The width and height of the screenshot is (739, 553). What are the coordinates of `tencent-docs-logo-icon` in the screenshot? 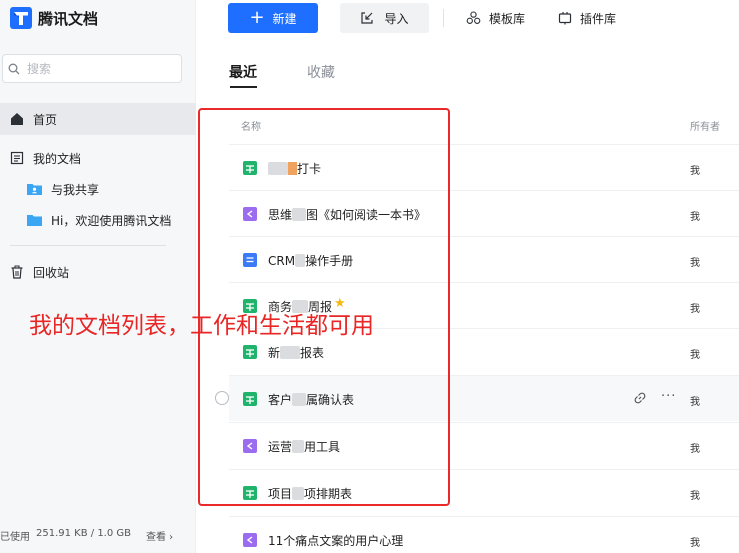 It's located at (21, 18).